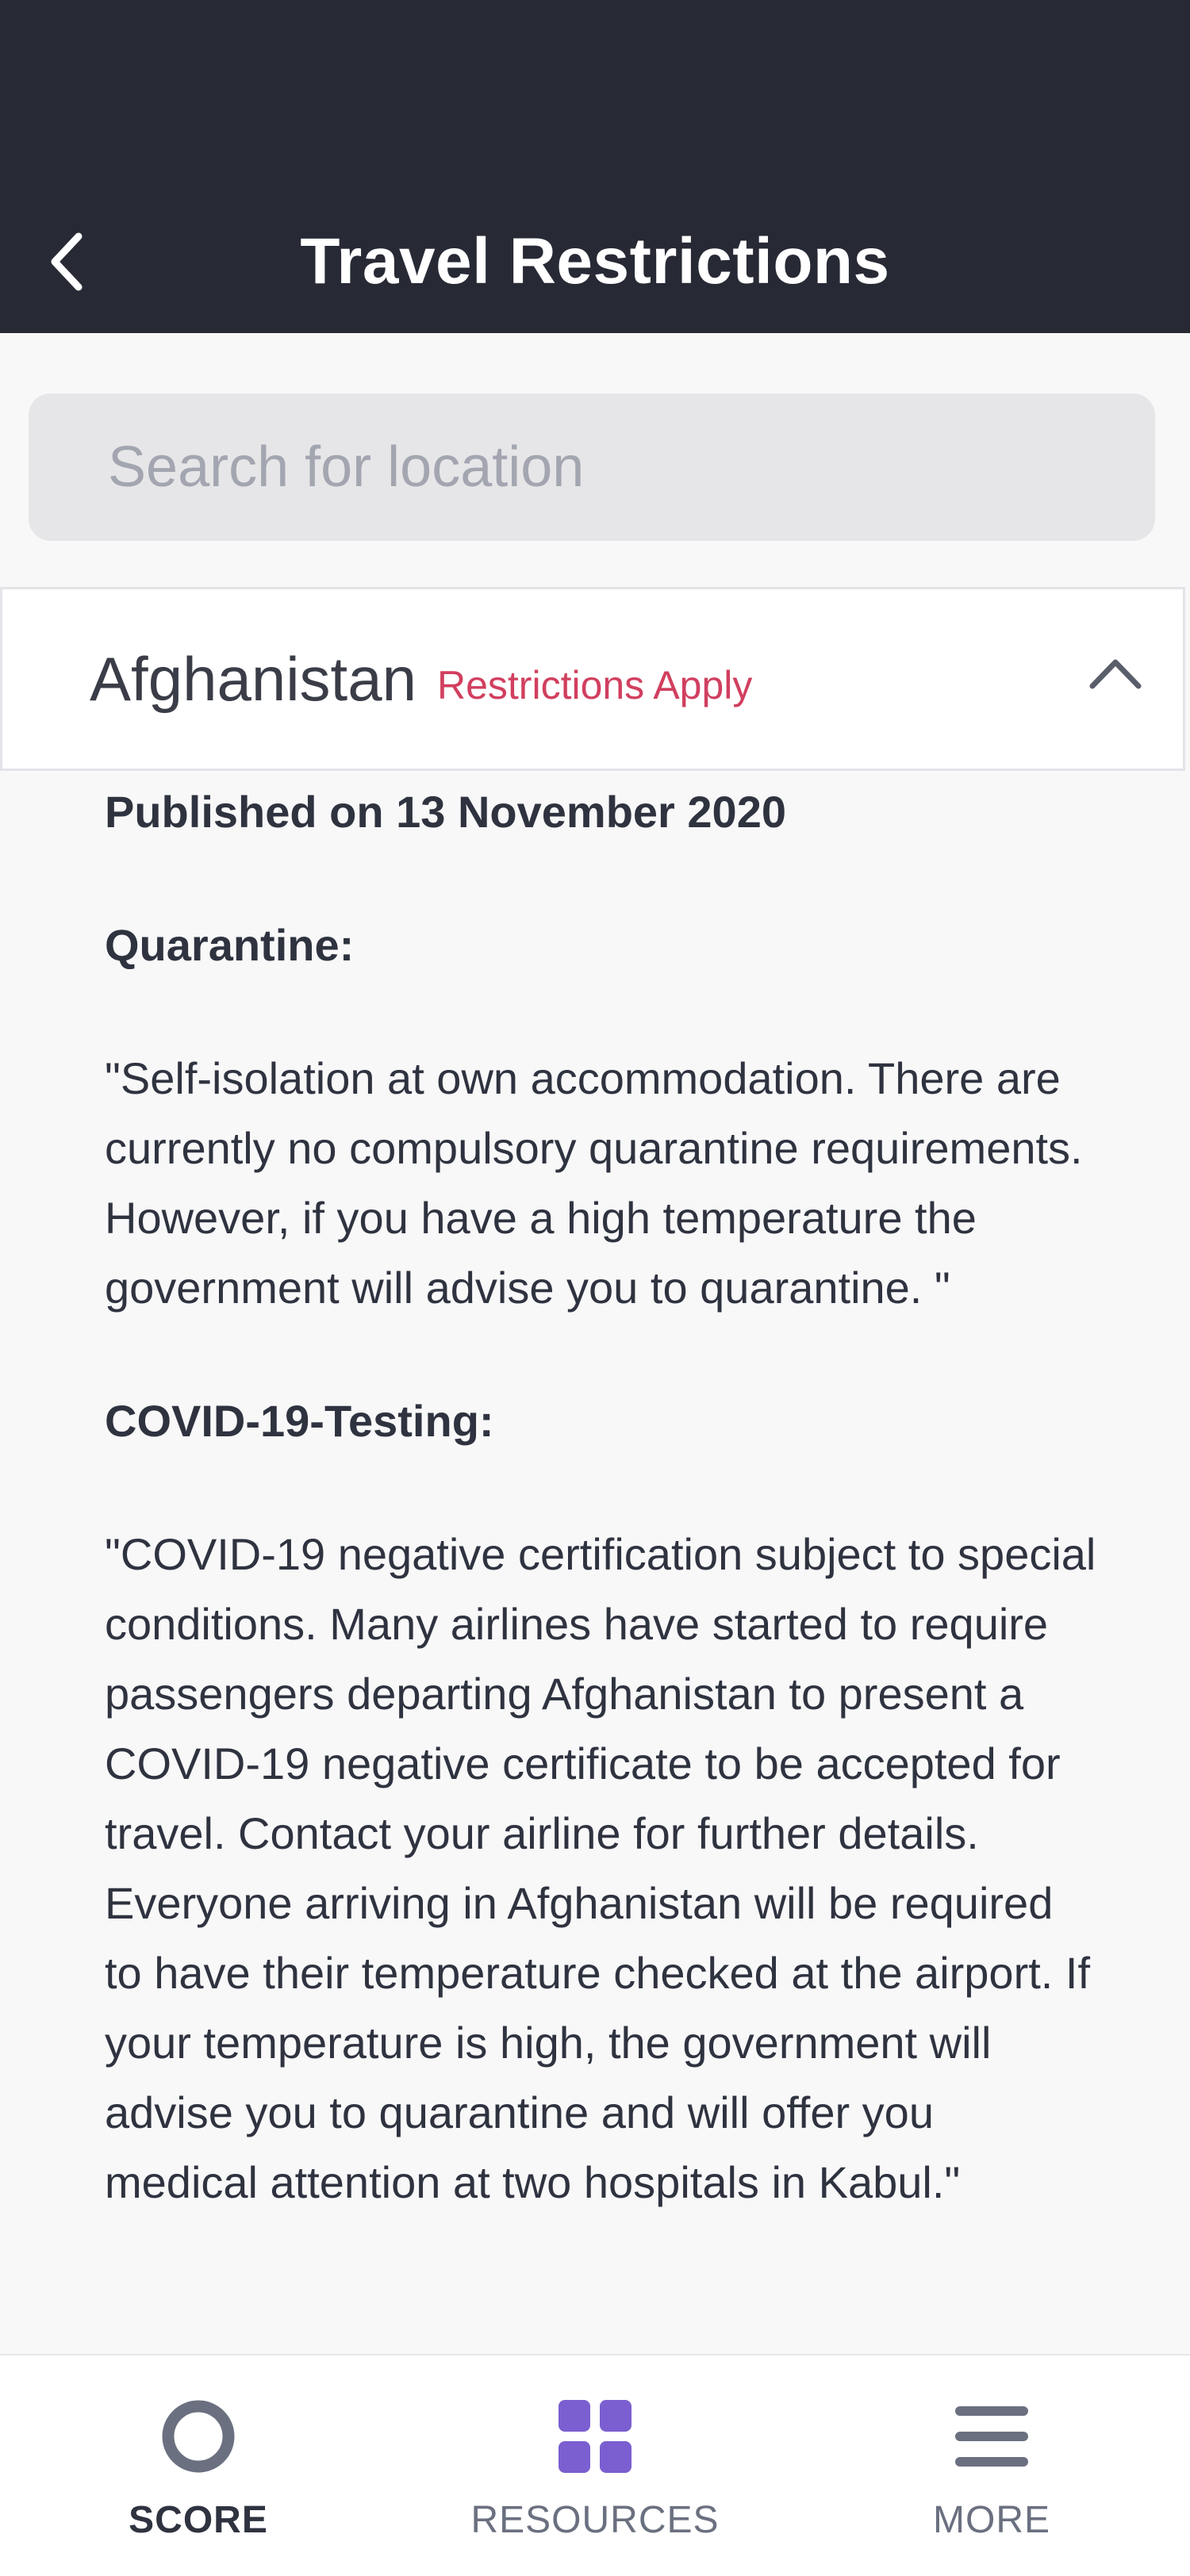 This screenshot has width=1190, height=2576. Describe the element at coordinates (595, 166) in the screenshot. I see `app-header: Travel Restrictions` at that location.